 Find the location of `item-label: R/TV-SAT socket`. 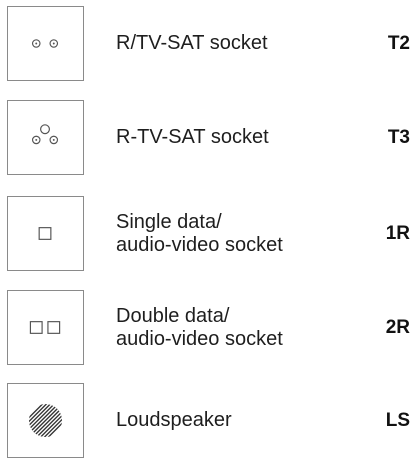

item-label: R/TV-SAT socket is located at coordinates (192, 43).